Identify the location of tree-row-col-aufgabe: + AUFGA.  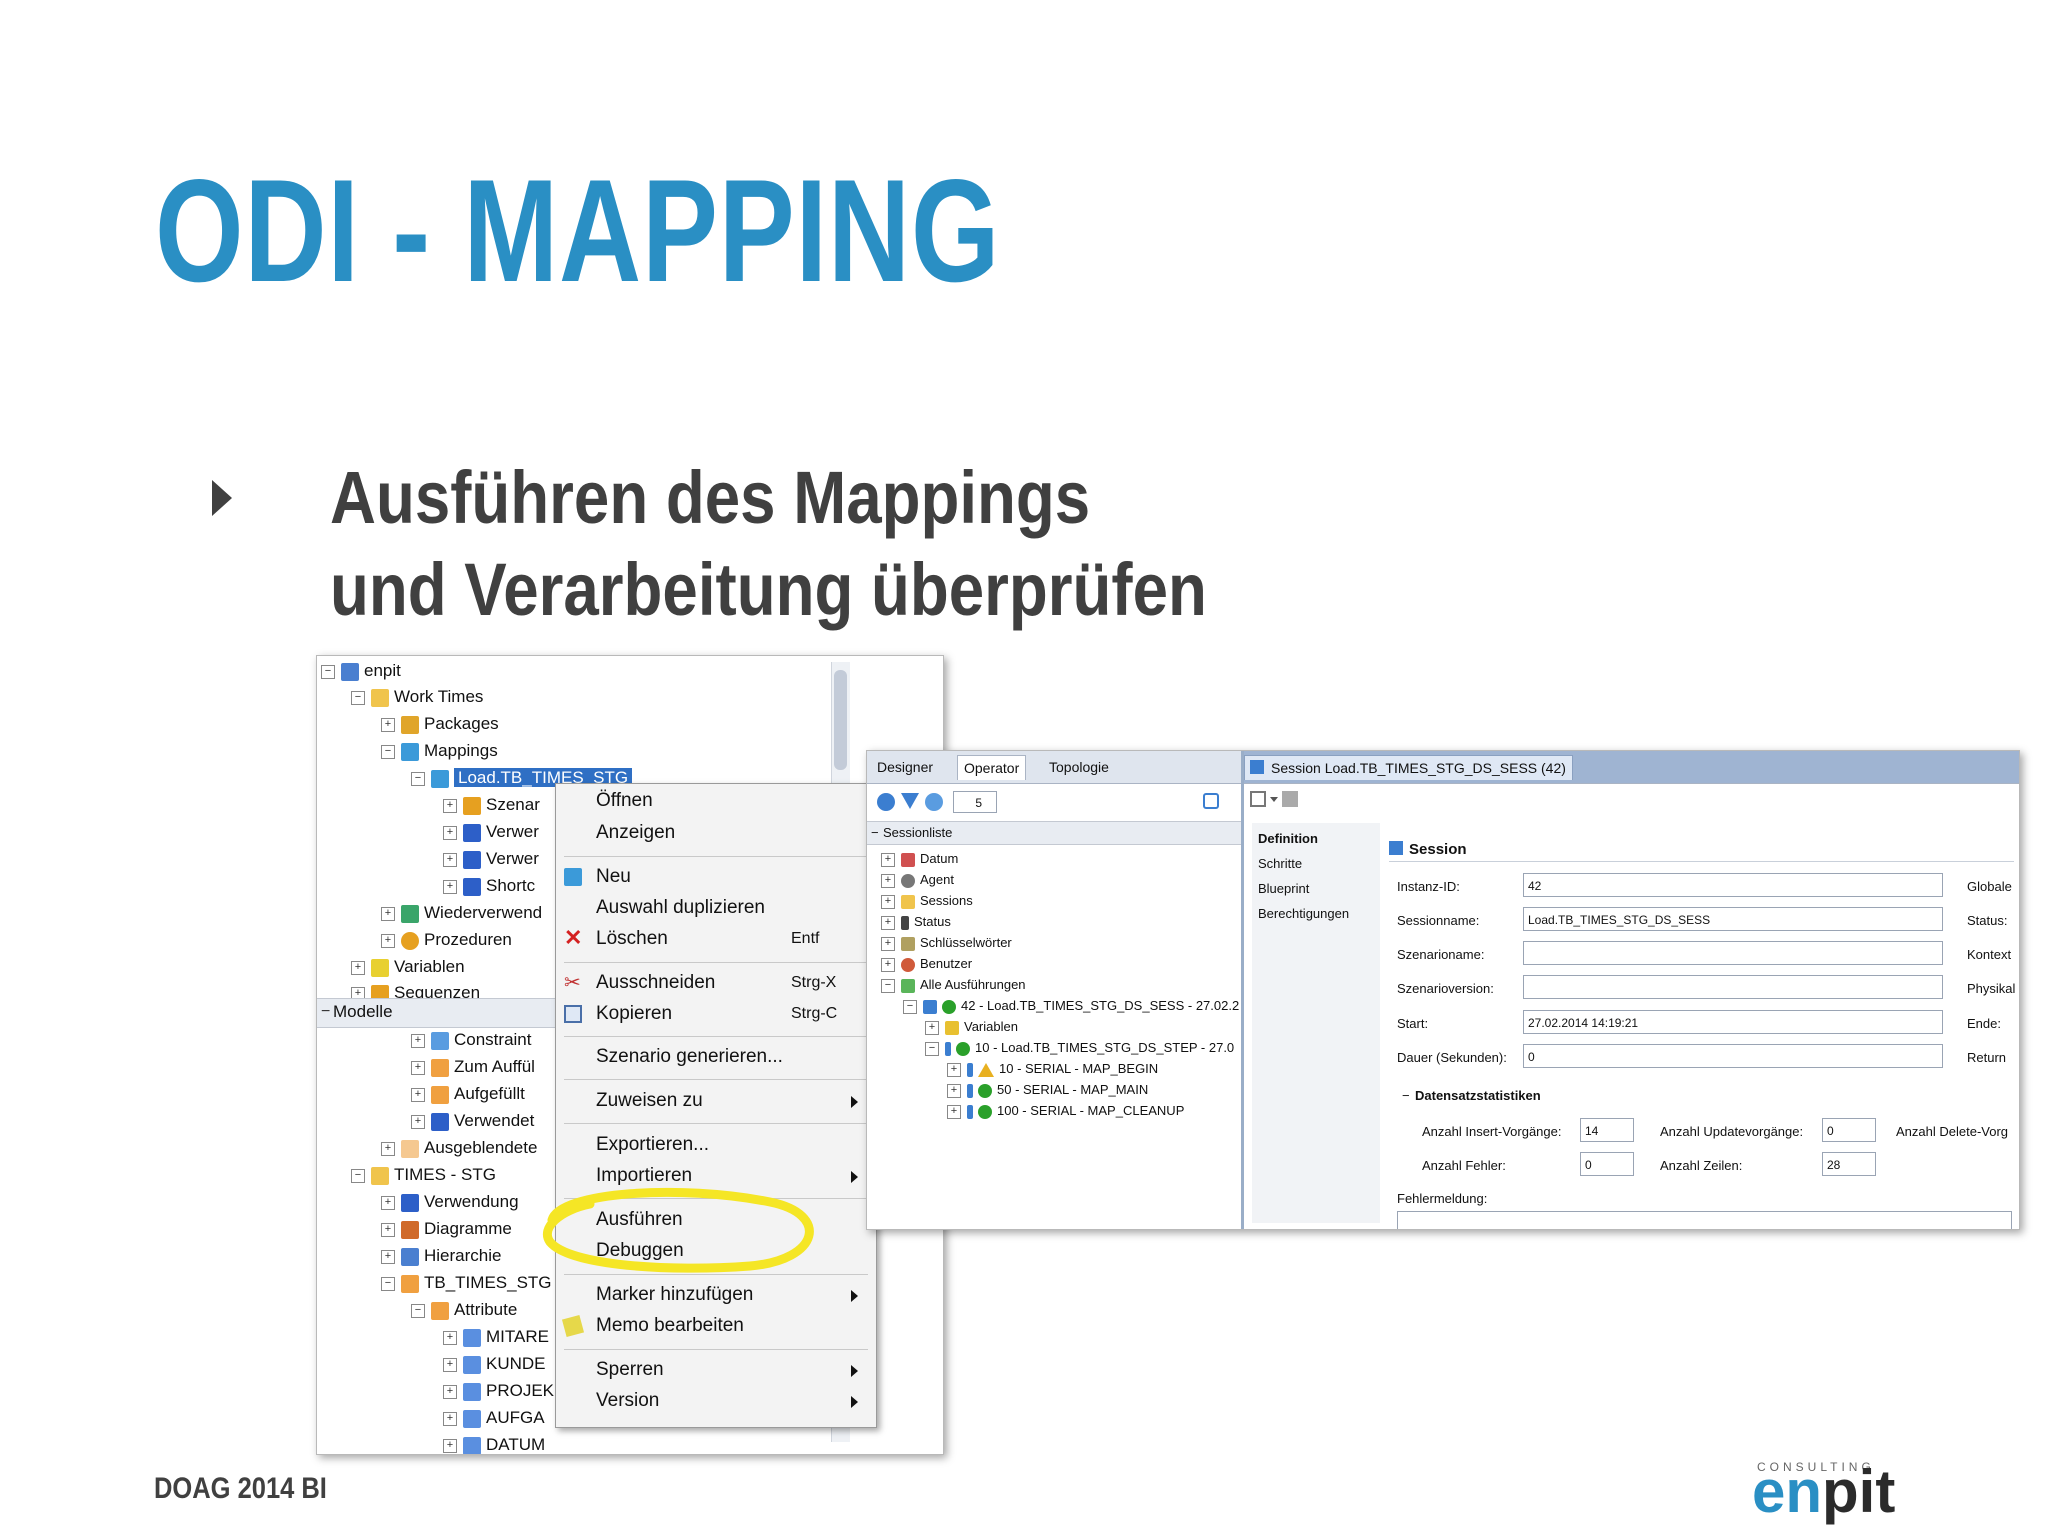
(494, 1418).